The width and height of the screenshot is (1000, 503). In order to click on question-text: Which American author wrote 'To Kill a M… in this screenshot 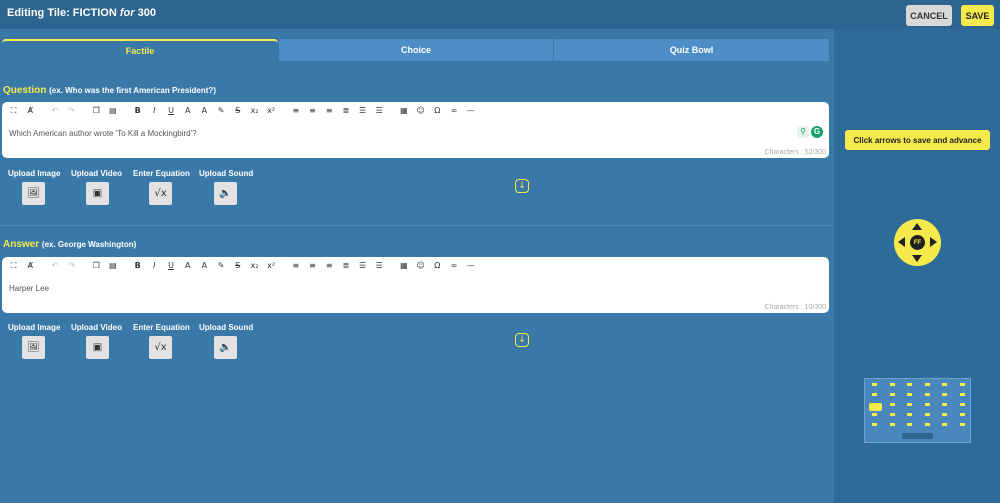, I will do `click(103, 133)`.